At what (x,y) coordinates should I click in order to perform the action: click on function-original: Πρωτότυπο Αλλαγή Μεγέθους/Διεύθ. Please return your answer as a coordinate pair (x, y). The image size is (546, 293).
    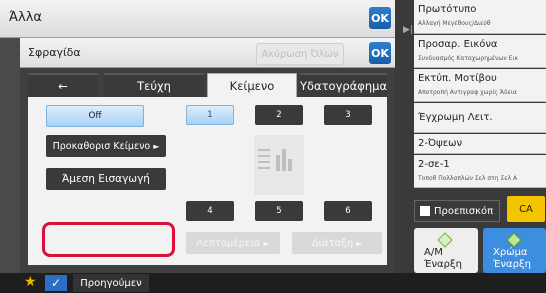
    Looking at the image, I should click on (480, 17).